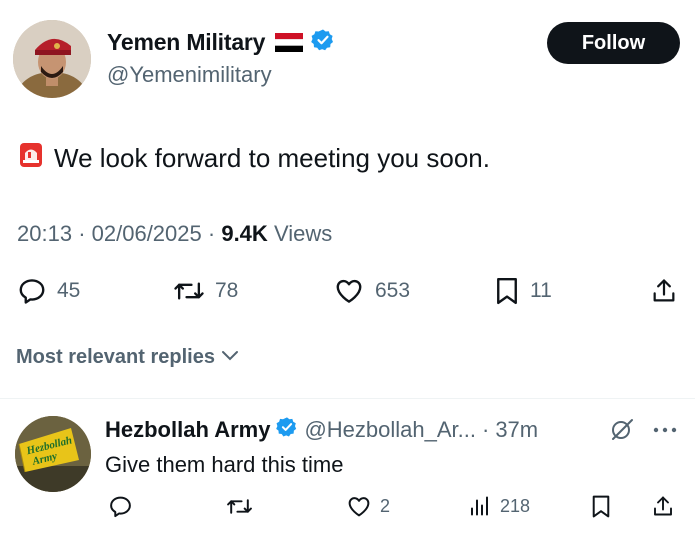 The height and width of the screenshot is (540, 695). I want to click on chevron-down-icon, so click(230, 357).